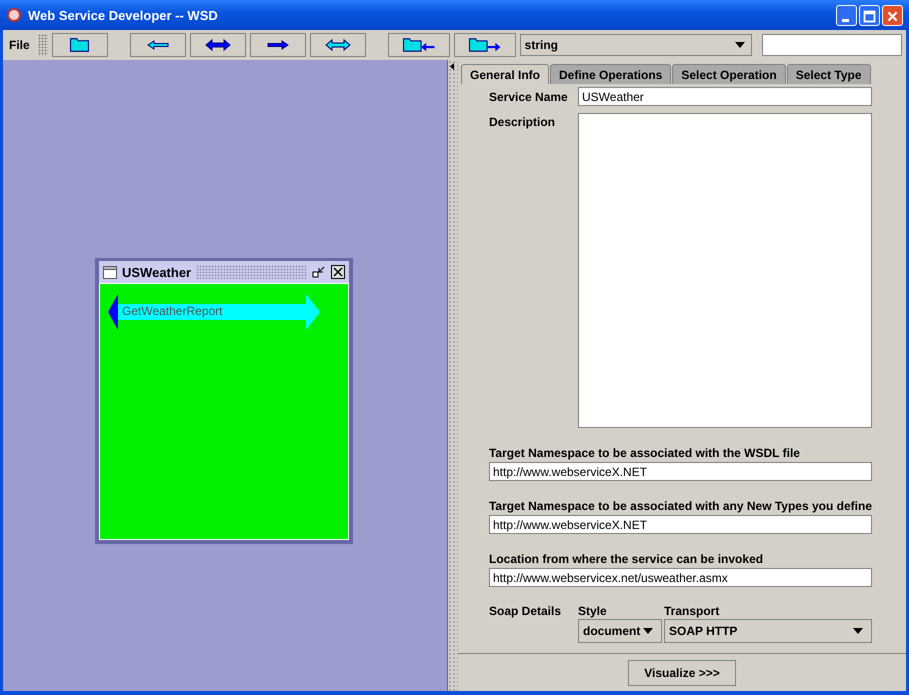 This screenshot has width=909, height=695. I want to click on tab: General Info, so click(504, 74).